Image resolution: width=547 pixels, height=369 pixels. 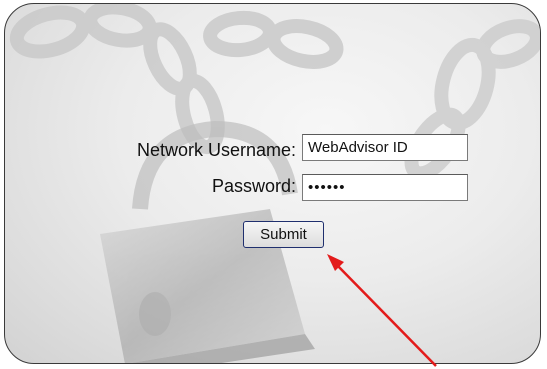 I want to click on username-label: Network Username:, so click(x=216, y=150).